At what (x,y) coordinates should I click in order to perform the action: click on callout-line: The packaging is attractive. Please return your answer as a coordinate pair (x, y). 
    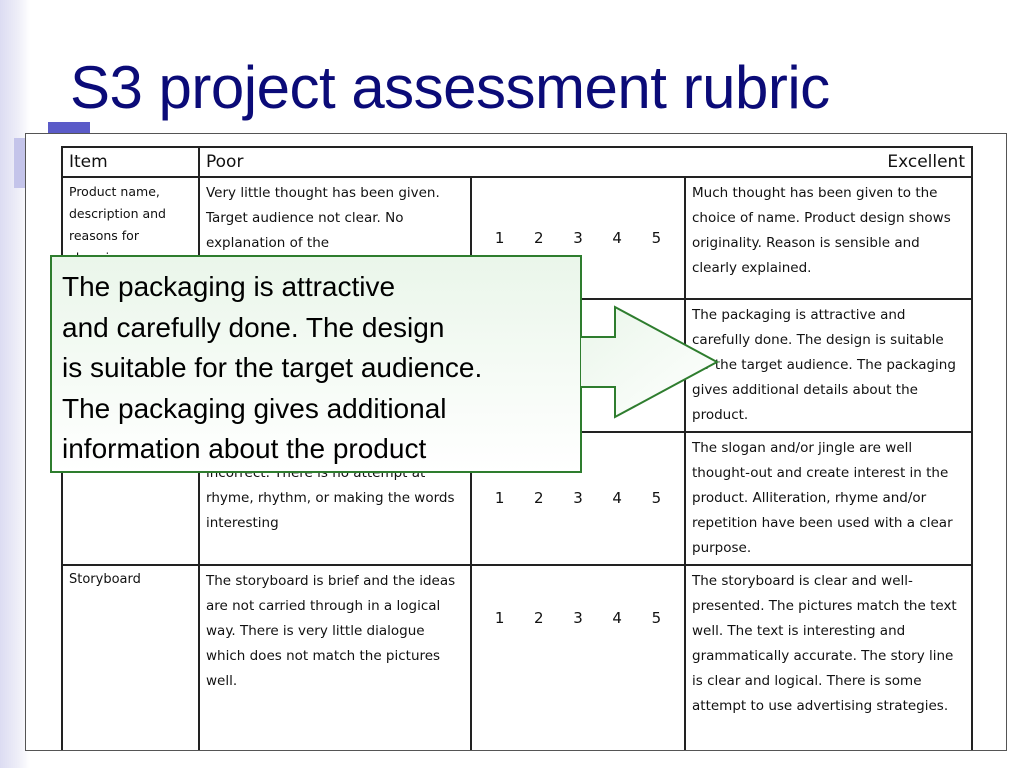
    Looking at the image, I should click on (229, 286).